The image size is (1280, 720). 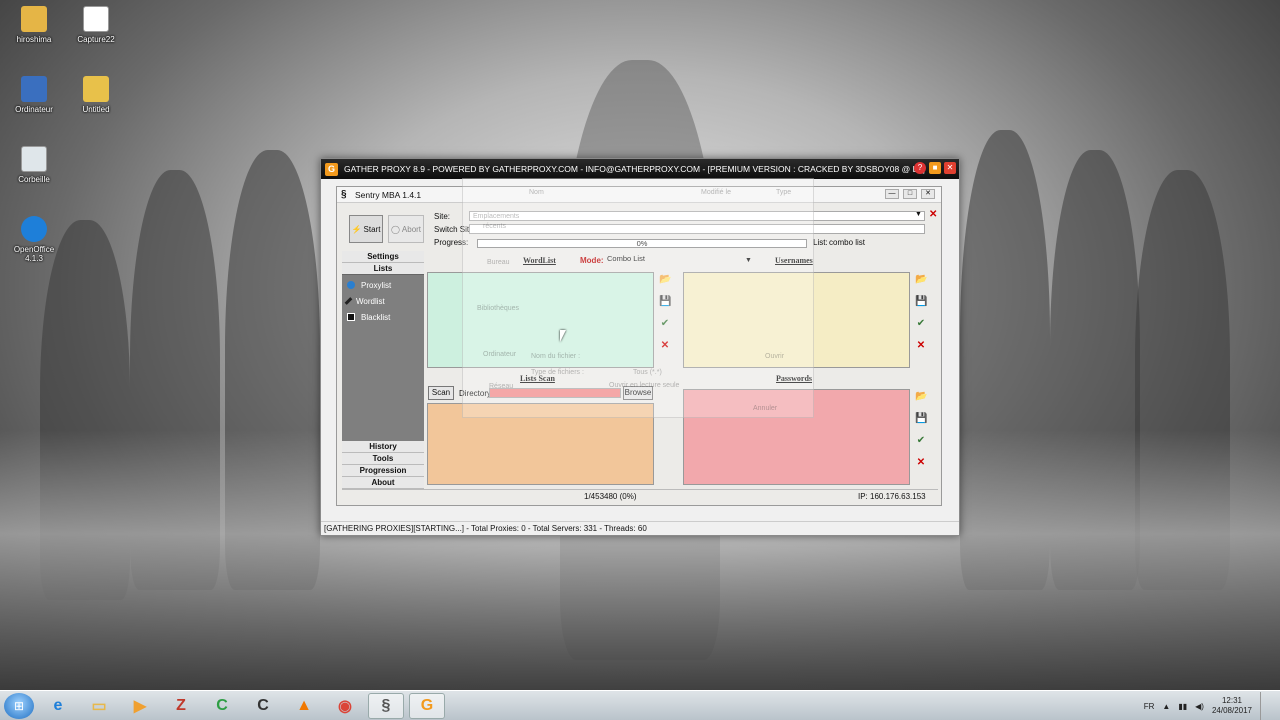 I want to click on help-icon: ?, so click(x=920, y=168).